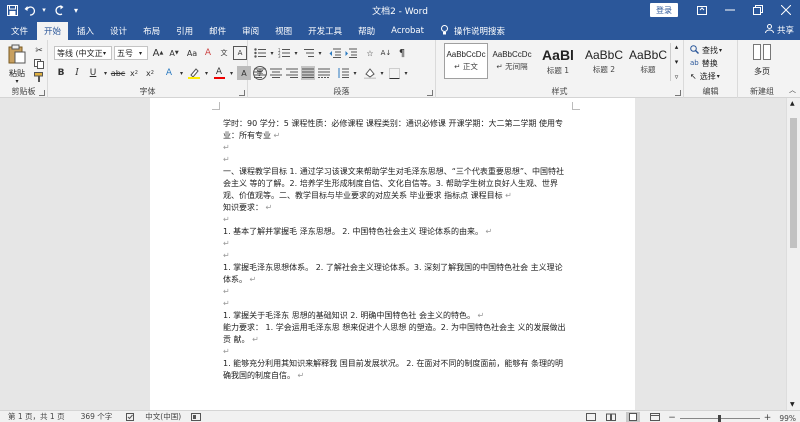 The height and width of the screenshot is (422, 800). What do you see at coordinates (320, 53) in the screenshot?
I see `multilevel-dropdown-icon: ▾` at bounding box center [320, 53].